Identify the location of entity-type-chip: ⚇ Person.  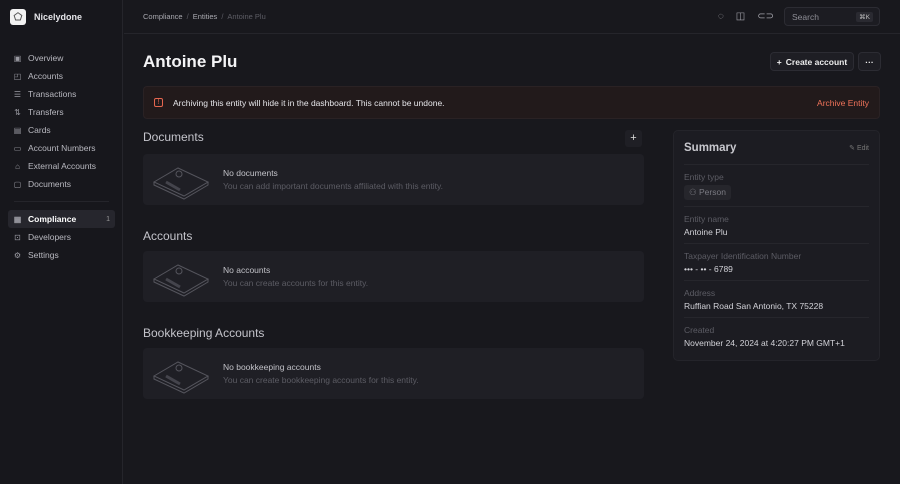
(707, 192).